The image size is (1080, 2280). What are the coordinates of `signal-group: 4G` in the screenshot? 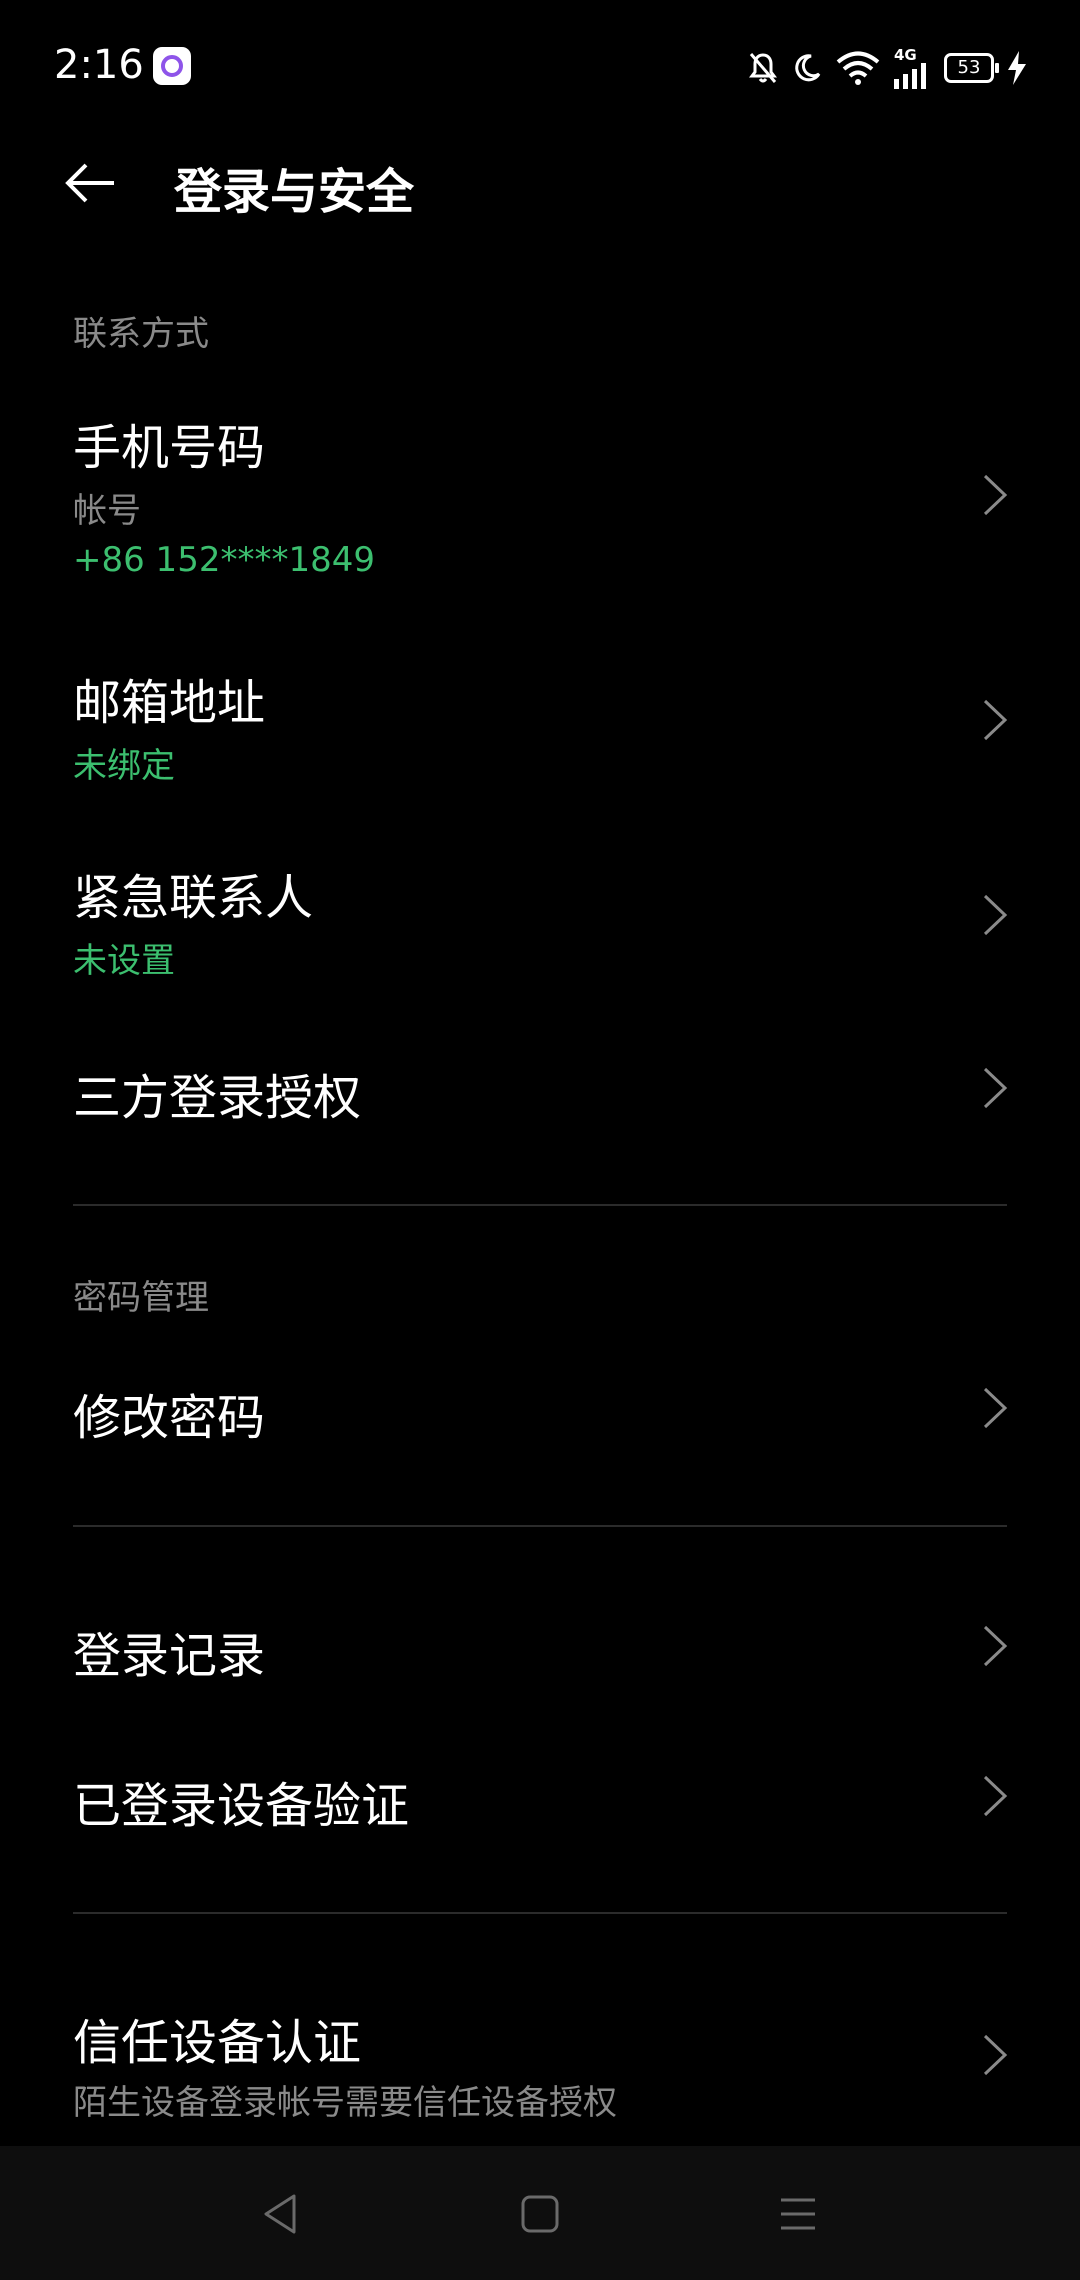 It's located at (912, 67).